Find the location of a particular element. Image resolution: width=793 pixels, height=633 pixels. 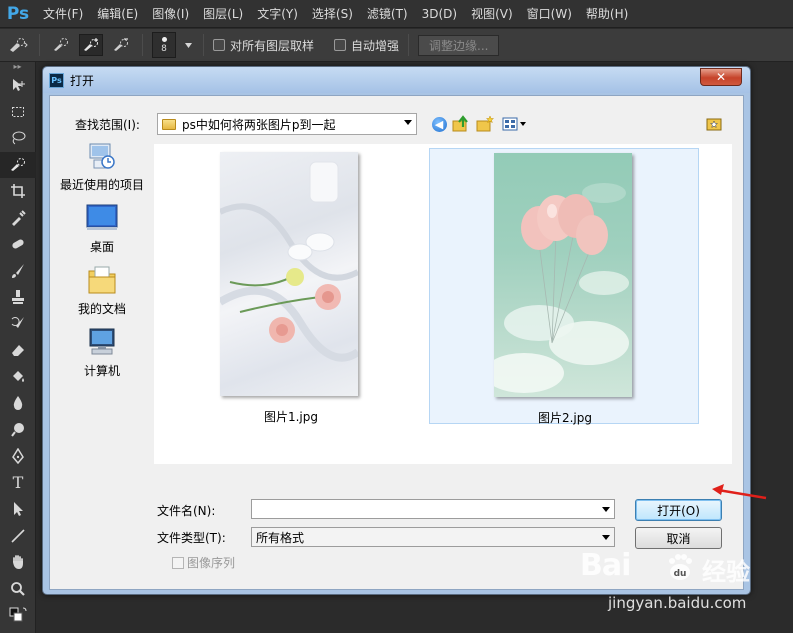

panel-grip-icon: ▸▸ is located at coordinates (17, 67).